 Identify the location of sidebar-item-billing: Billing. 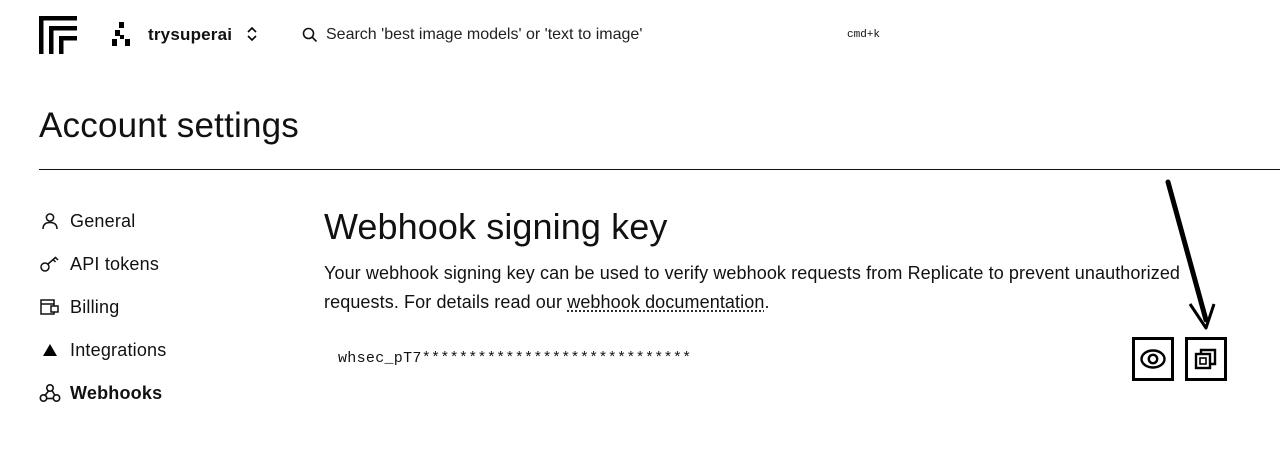
(149, 307).